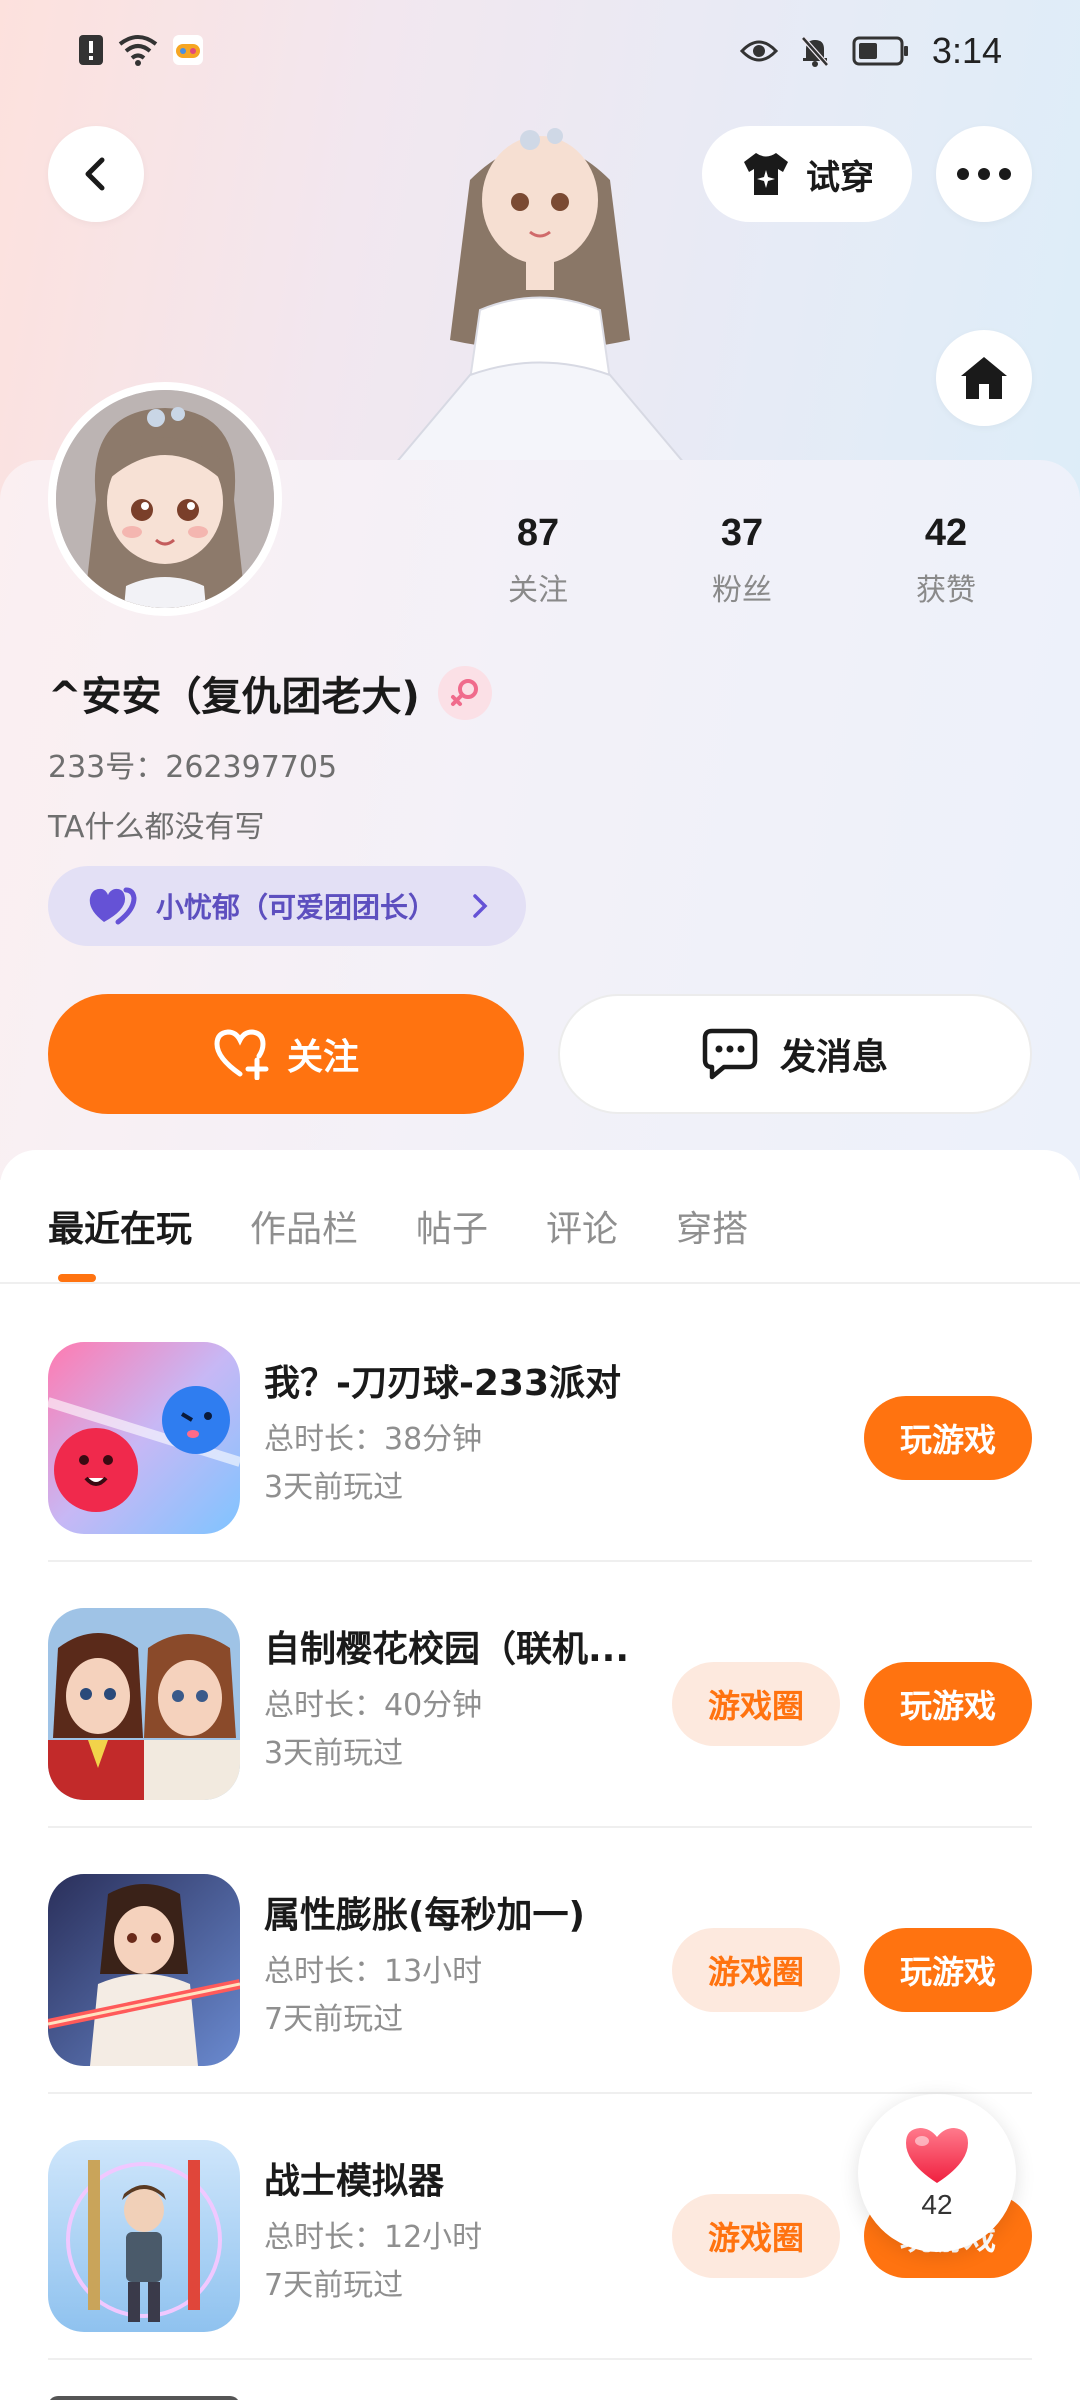 This screenshot has width=1080, height=2400. What do you see at coordinates (833, 1057) in the screenshot?
I see `message-label: 发消息` at bounding box center [833, 1057].